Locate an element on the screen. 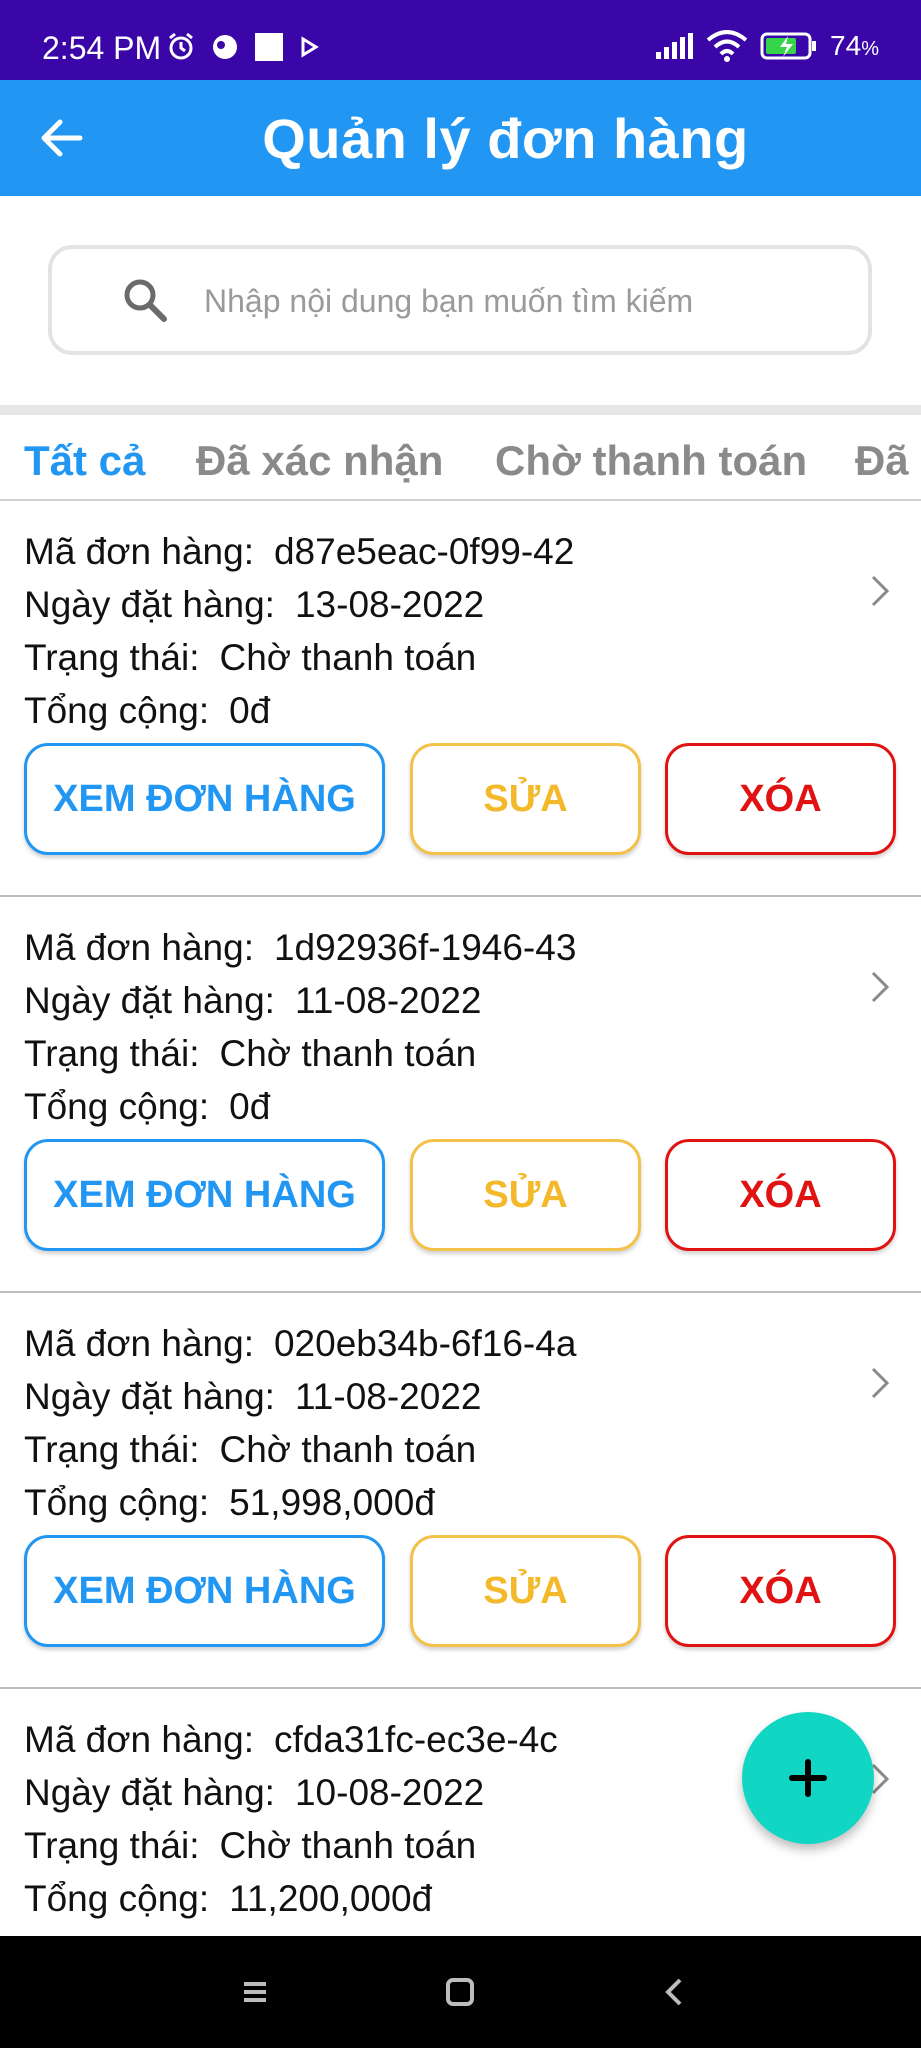 Image resolution: width=921 pixels, height=2048 pixels. square-notification-icon is located at coordinates (269, 47).